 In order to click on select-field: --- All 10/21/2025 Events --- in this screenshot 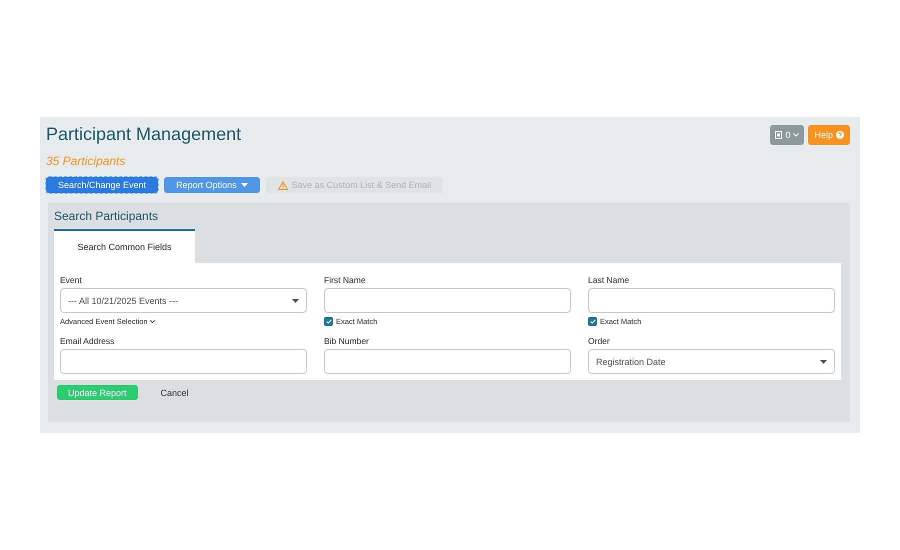, I will do `click(183, 300)`.